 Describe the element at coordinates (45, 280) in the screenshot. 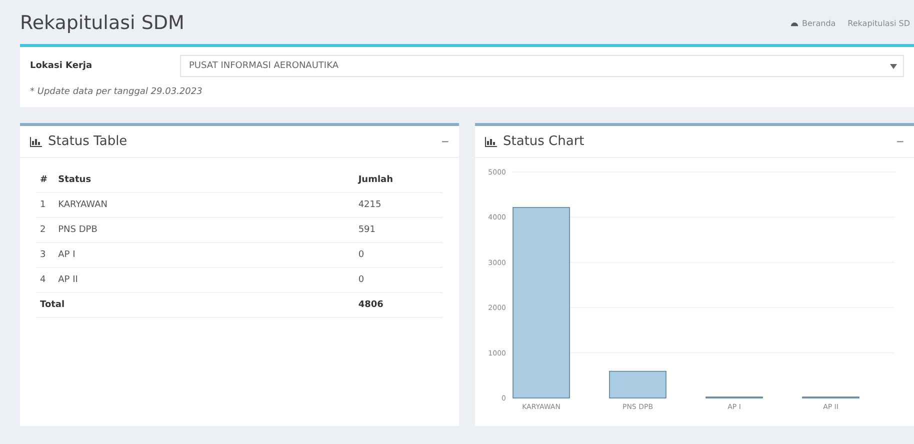

I see `table-cell: 4` at that location.